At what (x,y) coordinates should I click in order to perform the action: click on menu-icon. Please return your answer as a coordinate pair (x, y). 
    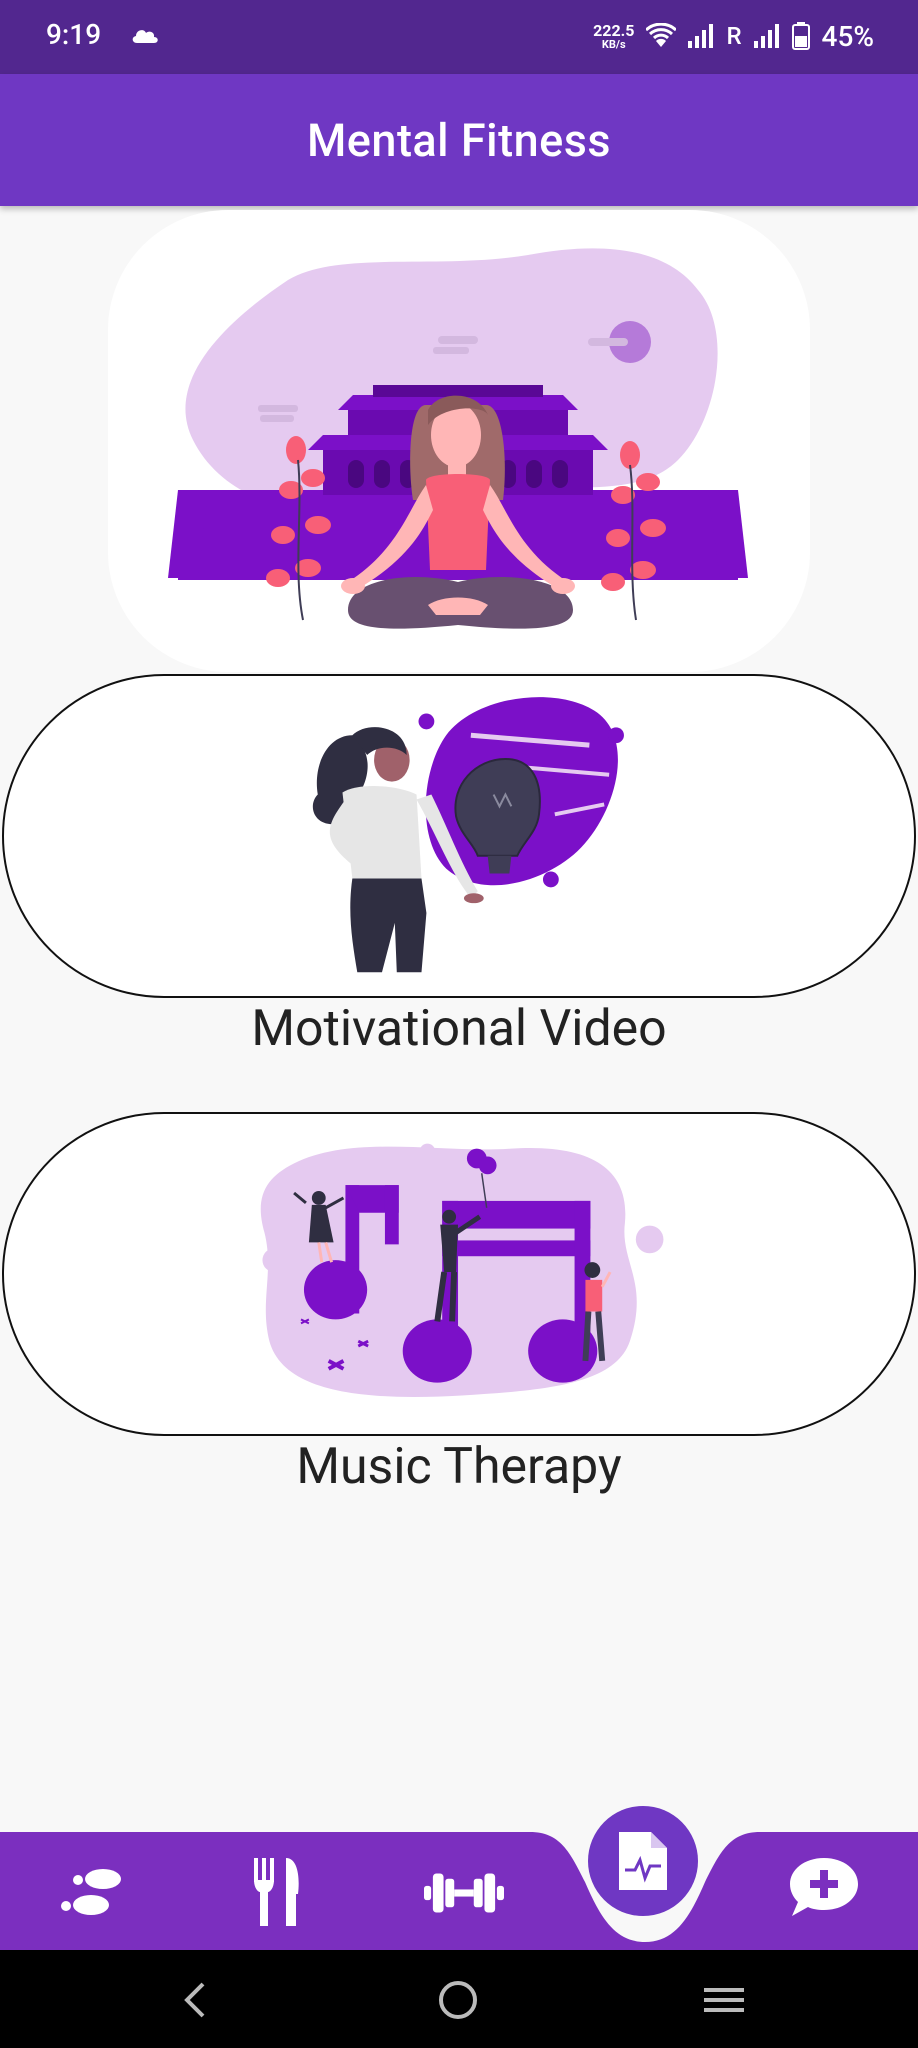
    Looking at the image, I should click on (724, 2000).